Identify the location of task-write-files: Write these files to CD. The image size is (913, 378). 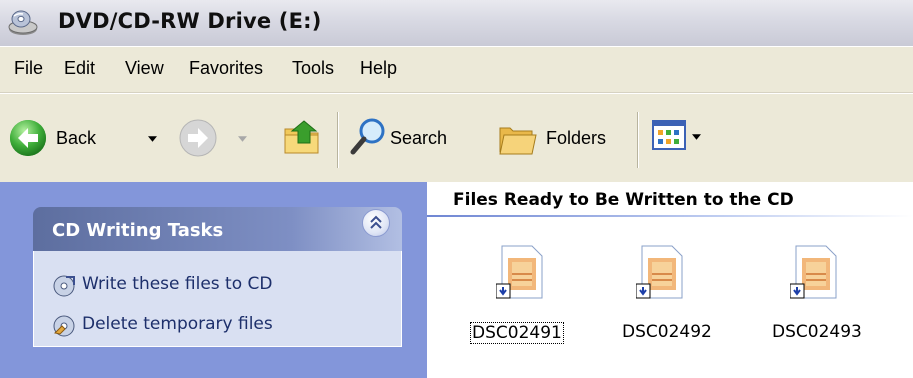
(202, 285).